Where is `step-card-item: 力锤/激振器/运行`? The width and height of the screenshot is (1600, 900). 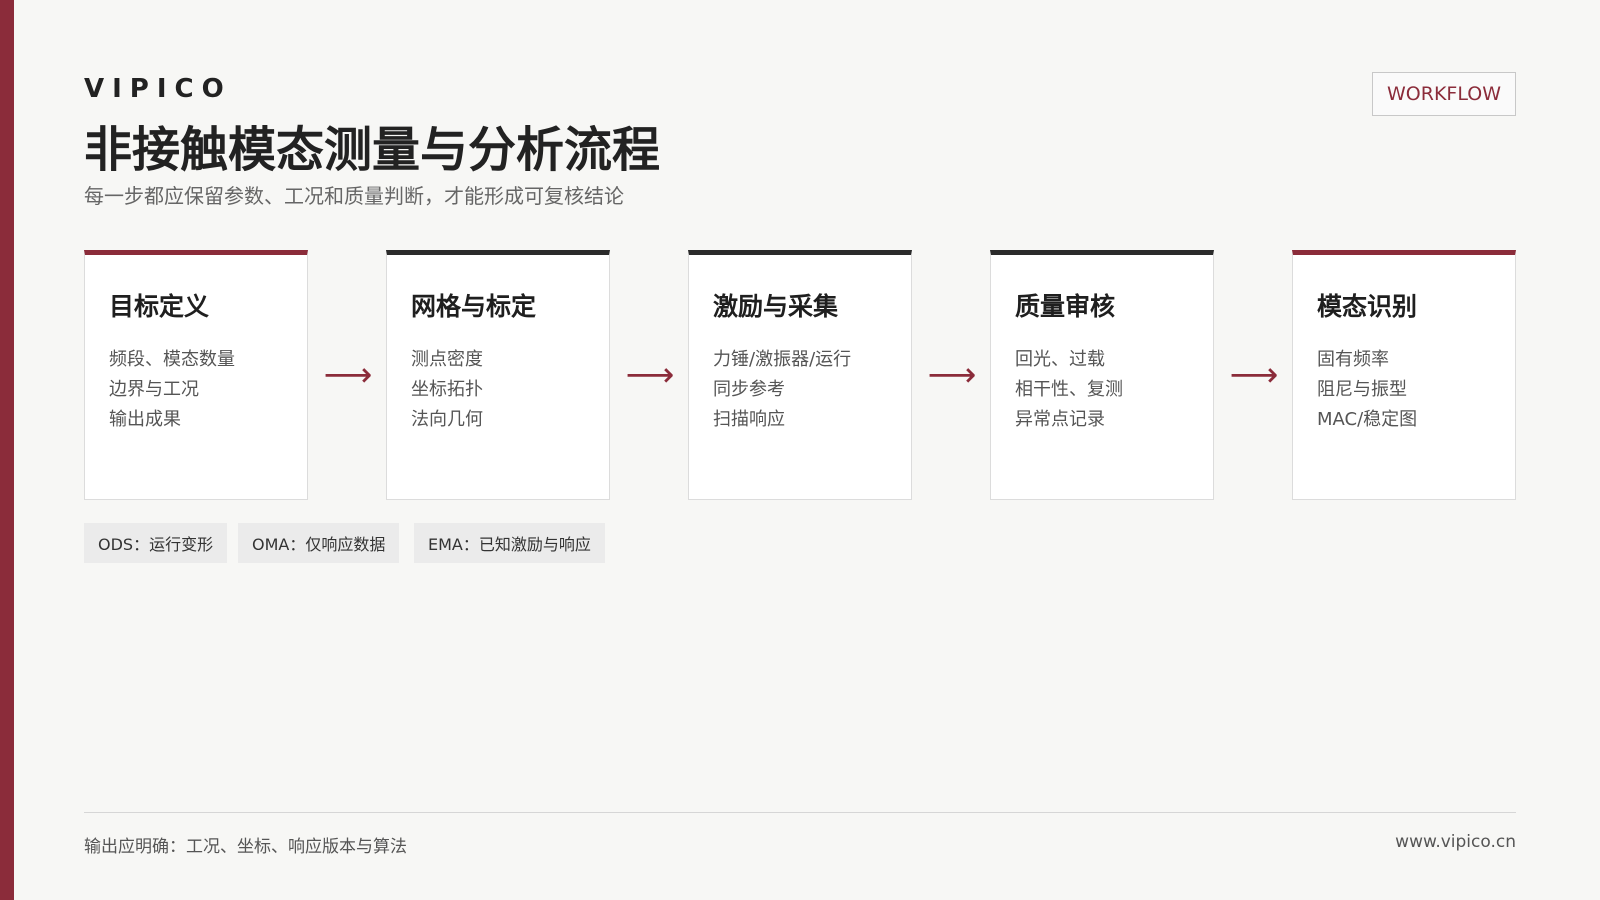 step-card-item: 力锤/激振器/运行 is located at coordinates (782, 359).